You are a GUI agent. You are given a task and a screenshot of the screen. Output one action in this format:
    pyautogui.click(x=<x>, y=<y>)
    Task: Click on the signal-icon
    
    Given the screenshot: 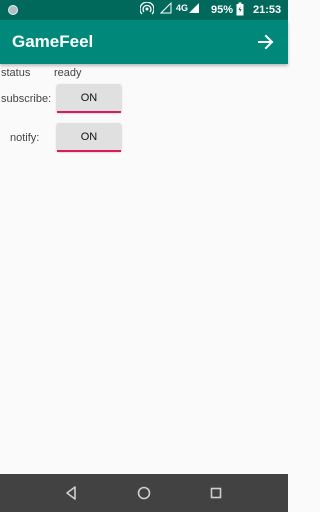 What is the action you would take?
    pyautogui.click(x=194, y=10)
    